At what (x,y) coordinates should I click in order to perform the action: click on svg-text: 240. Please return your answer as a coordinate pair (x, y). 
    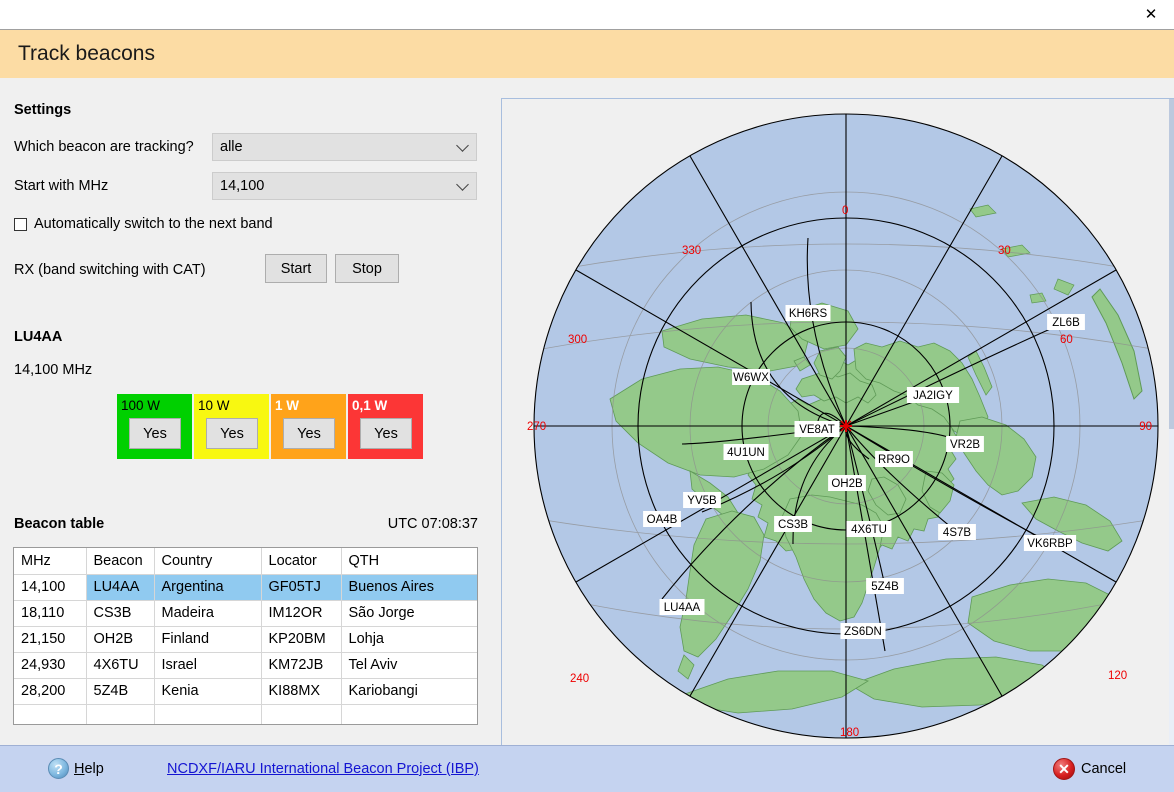
    Looking at the image, I should click on (579, 679).